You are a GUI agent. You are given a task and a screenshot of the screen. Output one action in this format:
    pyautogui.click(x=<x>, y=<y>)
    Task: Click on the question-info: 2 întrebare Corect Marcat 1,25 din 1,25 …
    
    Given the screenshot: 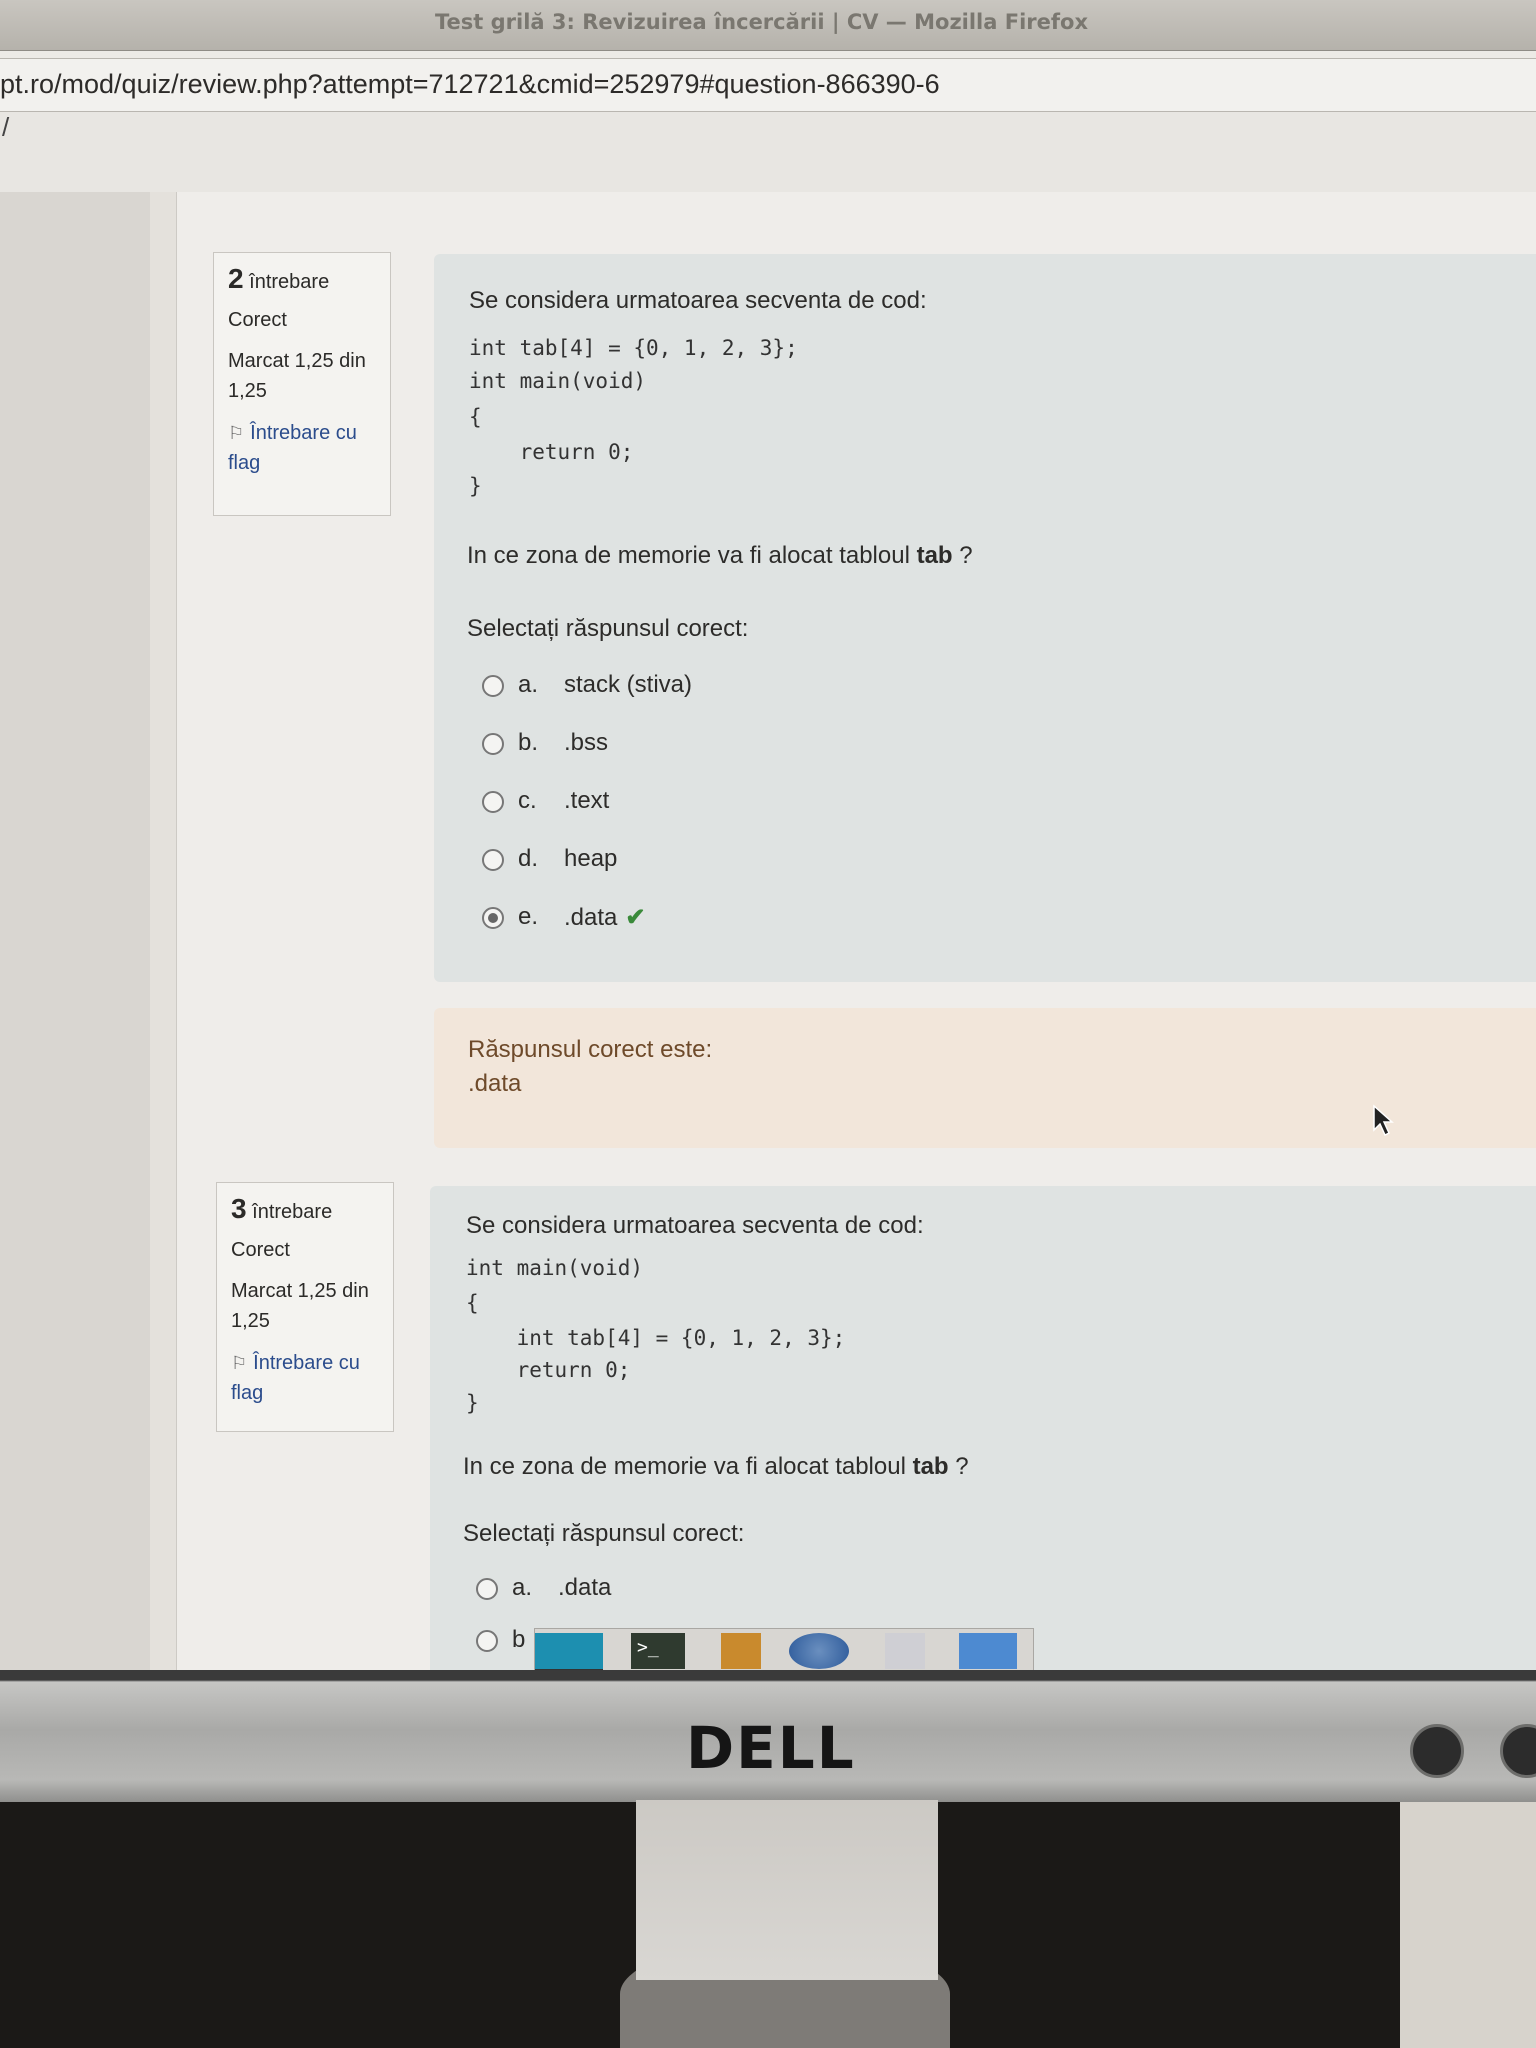 What is the action you would take?
    pyautogui.click(x=302, y=384)
    